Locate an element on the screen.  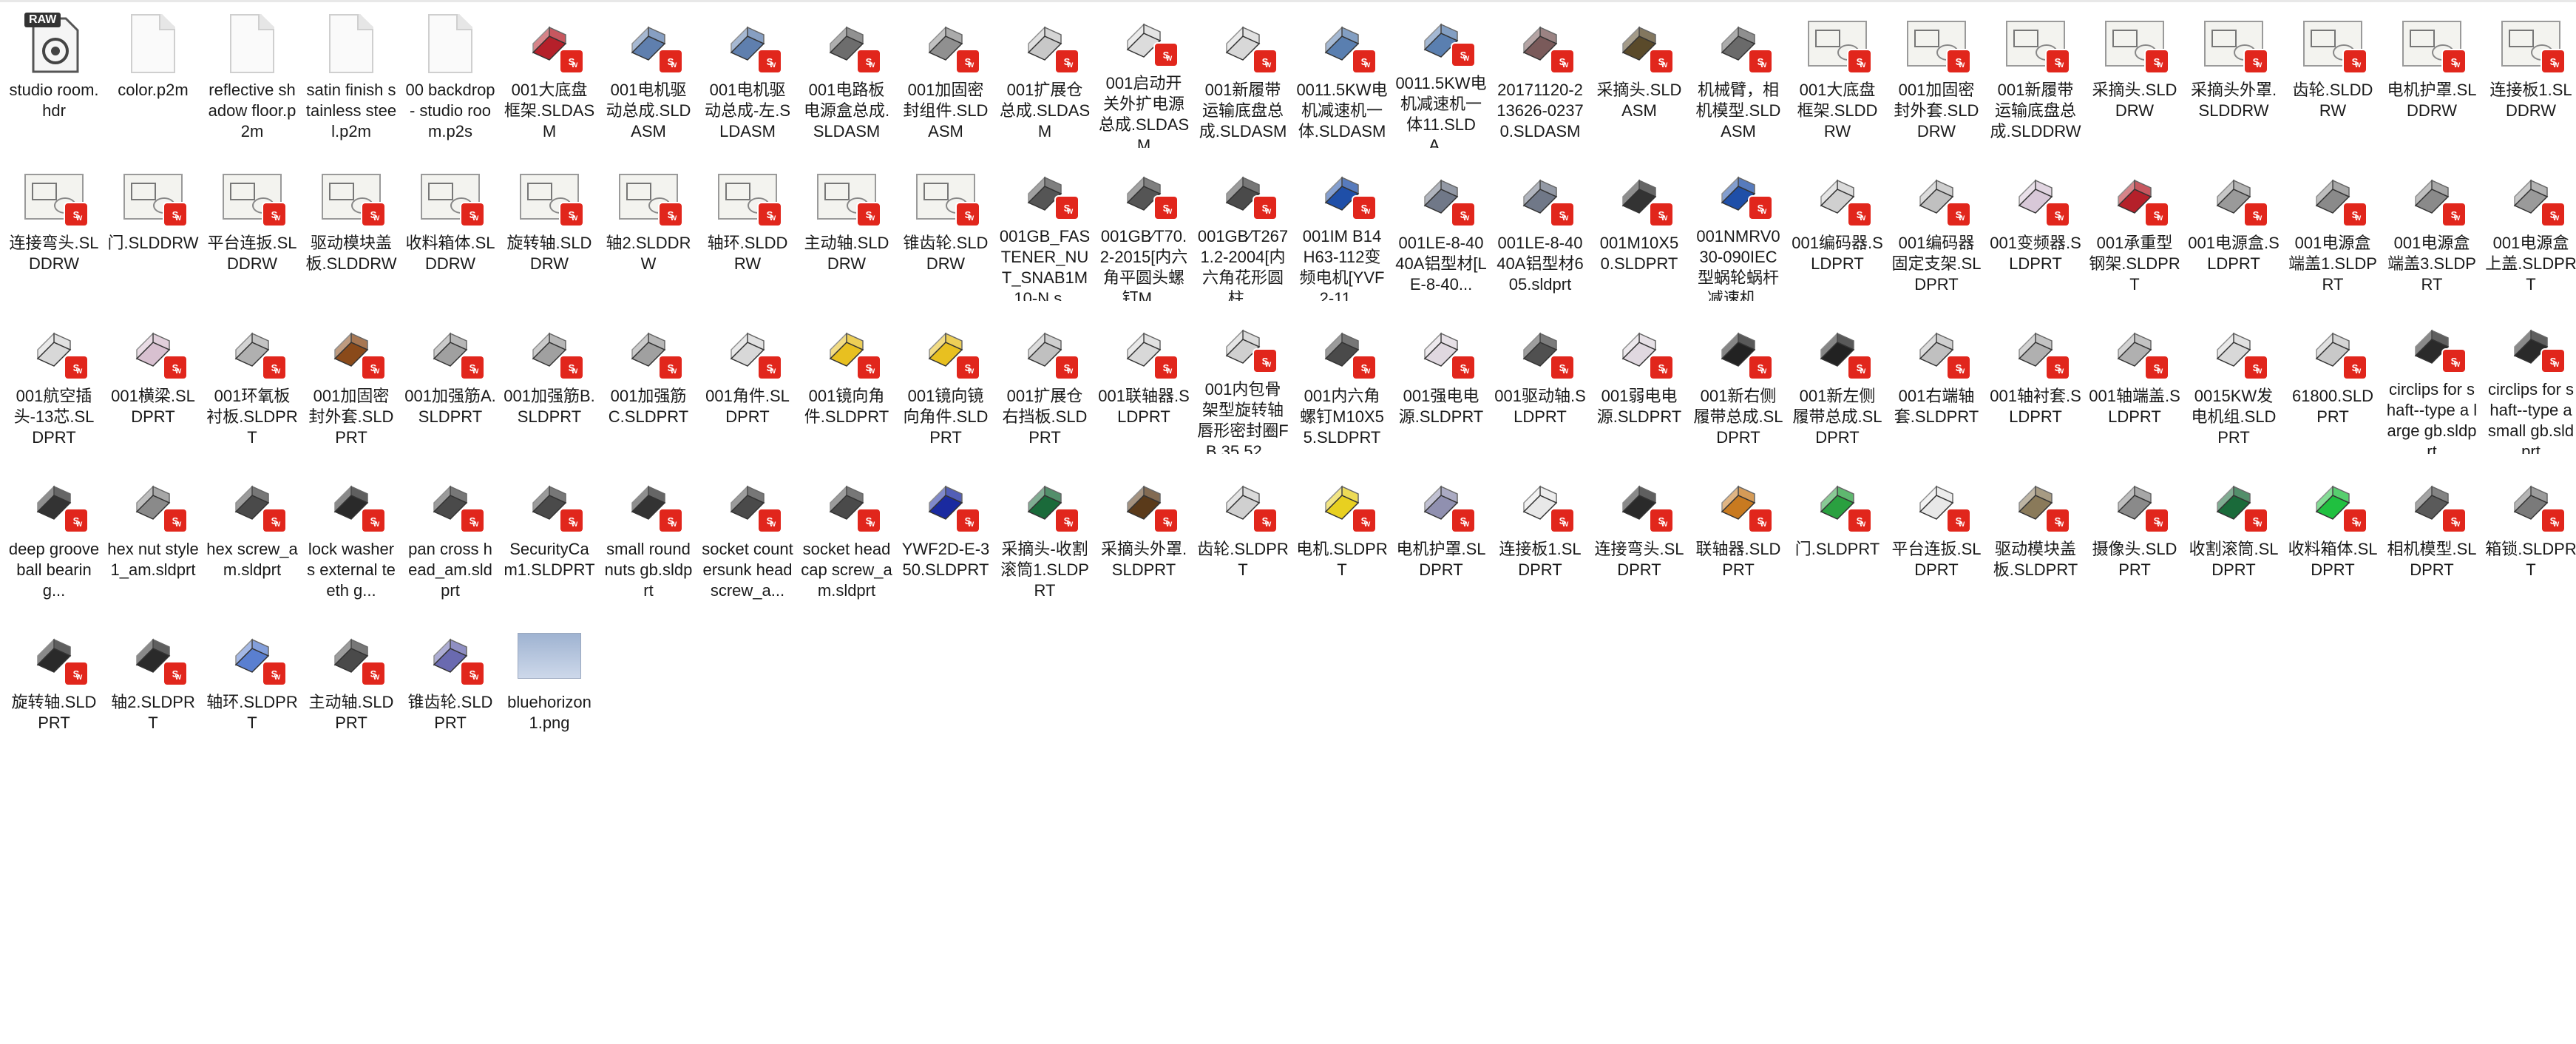
file-item: S W 001弱电电源.SLDPRT is located at coordinates (1639, 380).